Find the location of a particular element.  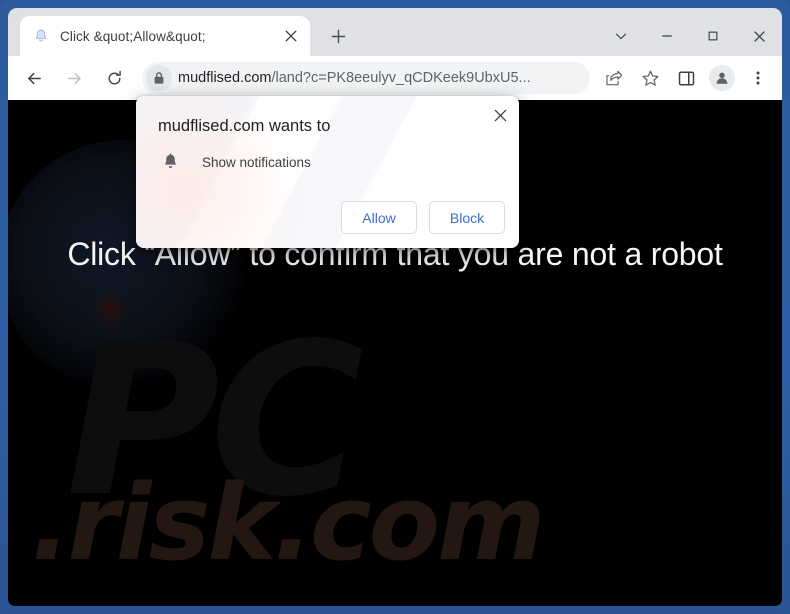

maximize-icon is located at coordinates (713, 36).